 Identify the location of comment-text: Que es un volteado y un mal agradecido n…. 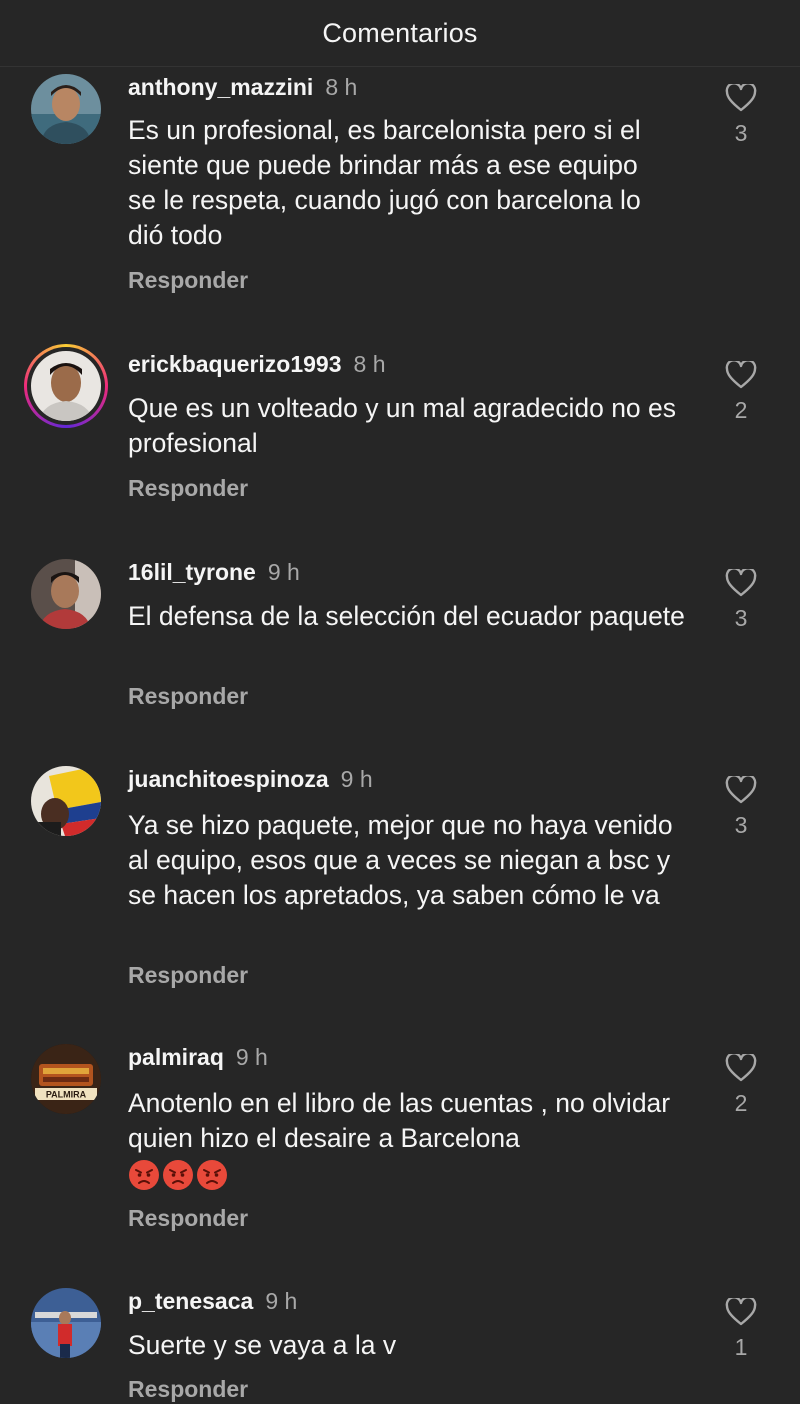
(402, 425).